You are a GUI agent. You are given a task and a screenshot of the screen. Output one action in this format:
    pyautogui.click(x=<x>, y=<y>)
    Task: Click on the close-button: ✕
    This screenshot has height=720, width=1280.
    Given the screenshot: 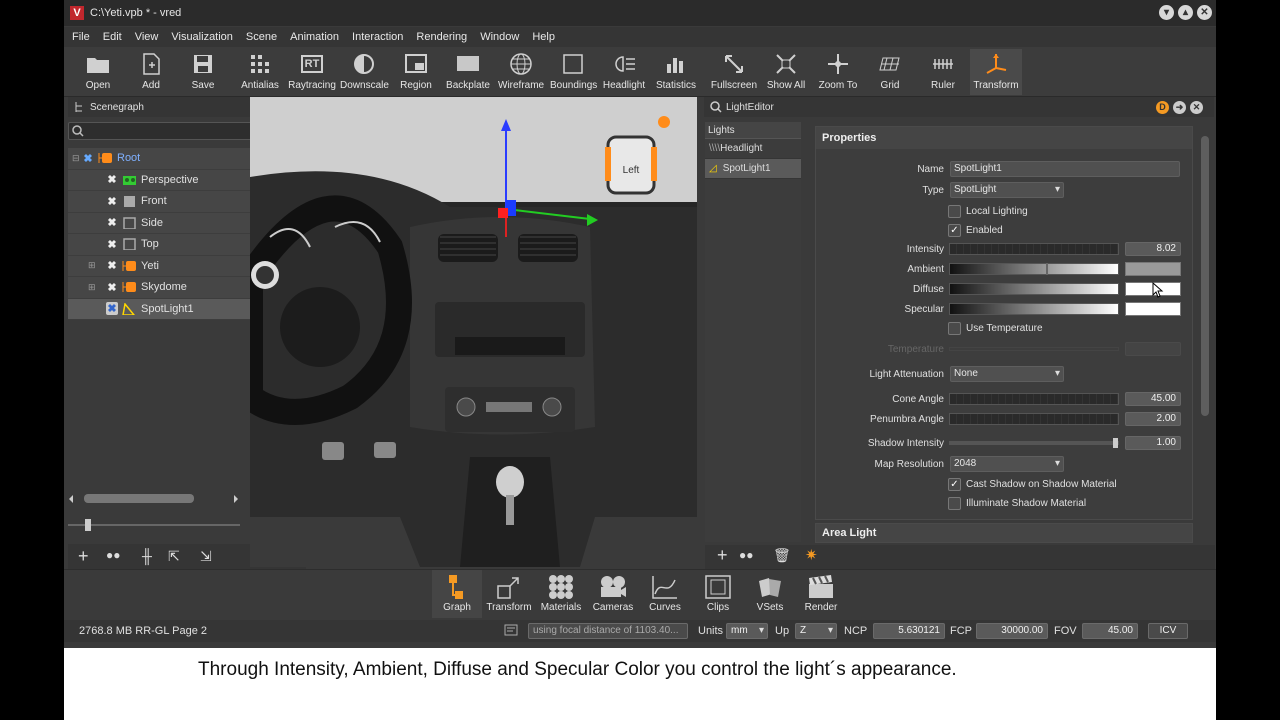 What is the action you would take?
    pyautogui.click(x=1204, y=12)
    